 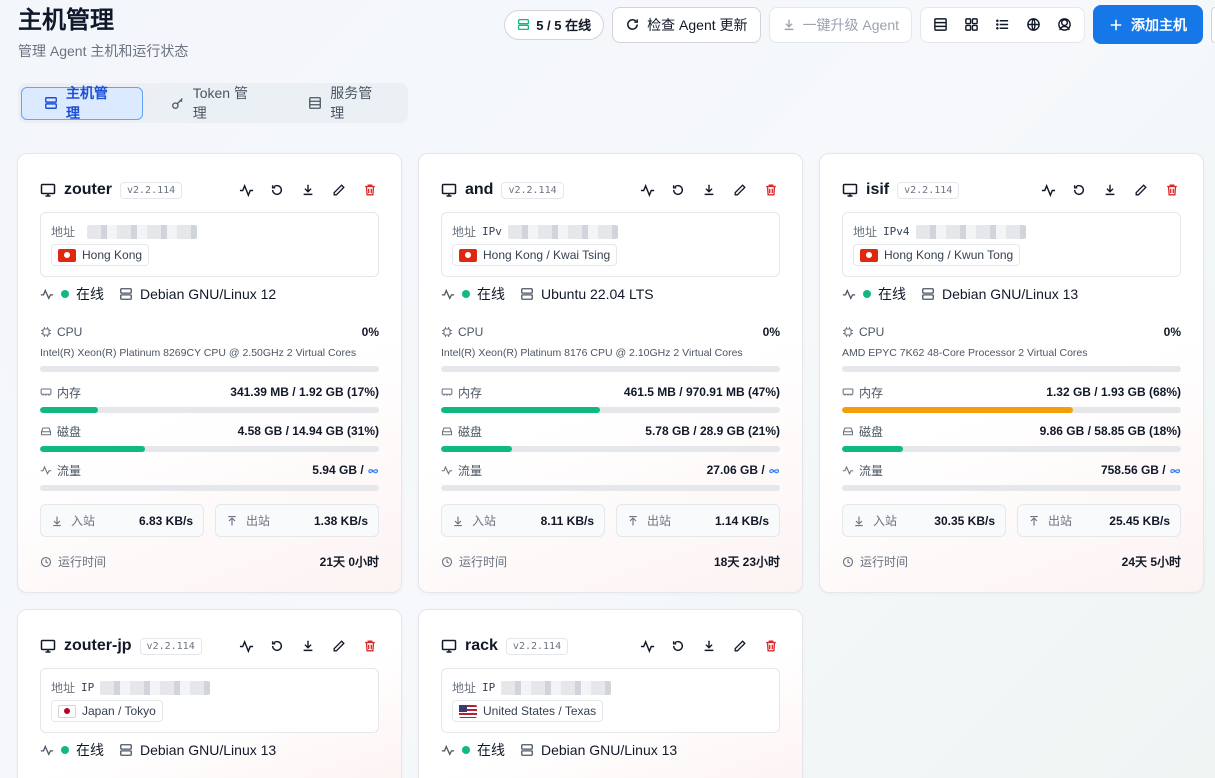 I want to click on address-line: 地址 IPv, so click(x=535, y=231).